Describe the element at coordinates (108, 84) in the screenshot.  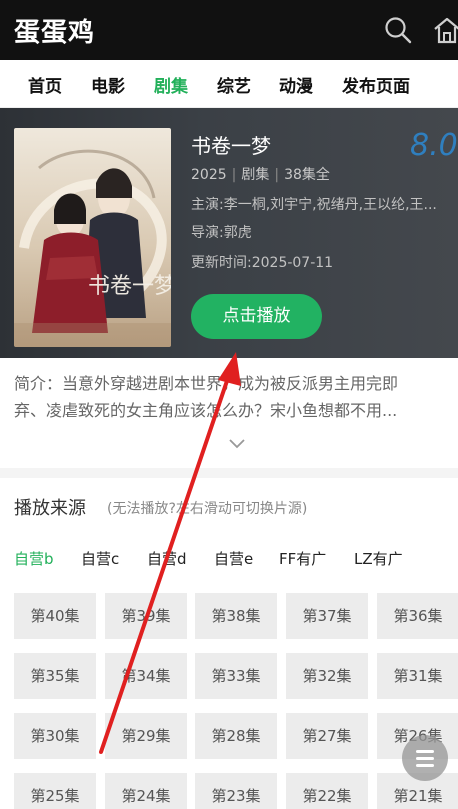
I see `nav-movies: 电影` at that location.